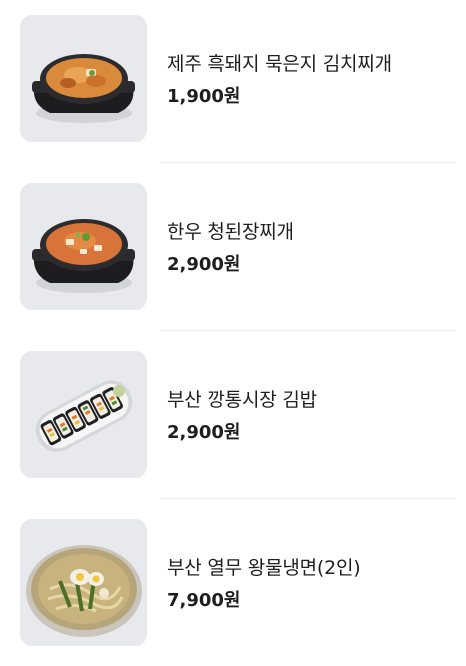  Describe the element at coordinates (83, 582) in the screenshot. I see `cold-noodle-image` at that location.